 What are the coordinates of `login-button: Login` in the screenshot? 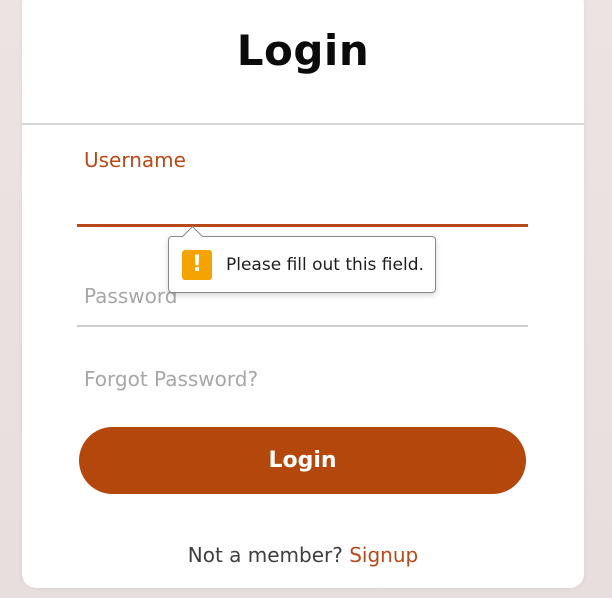 It's located at (302, 460).